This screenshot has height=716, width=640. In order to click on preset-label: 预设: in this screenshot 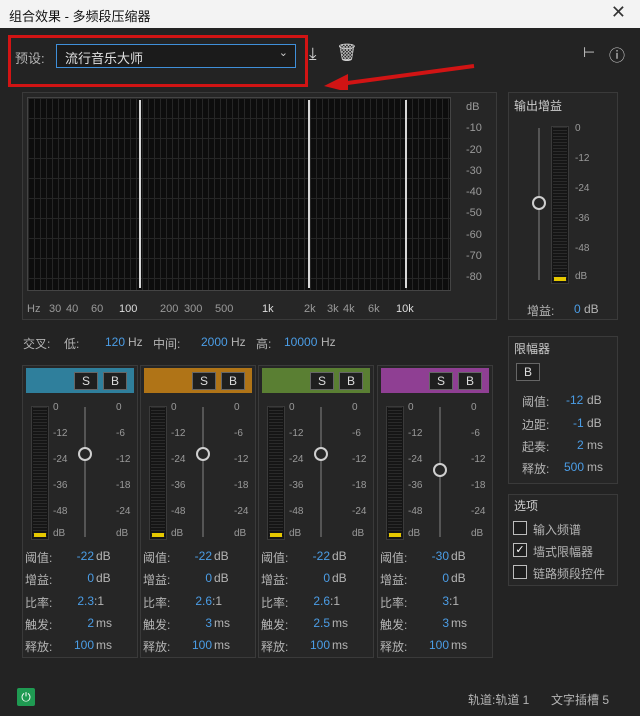, I will do `click(30, 58)`.